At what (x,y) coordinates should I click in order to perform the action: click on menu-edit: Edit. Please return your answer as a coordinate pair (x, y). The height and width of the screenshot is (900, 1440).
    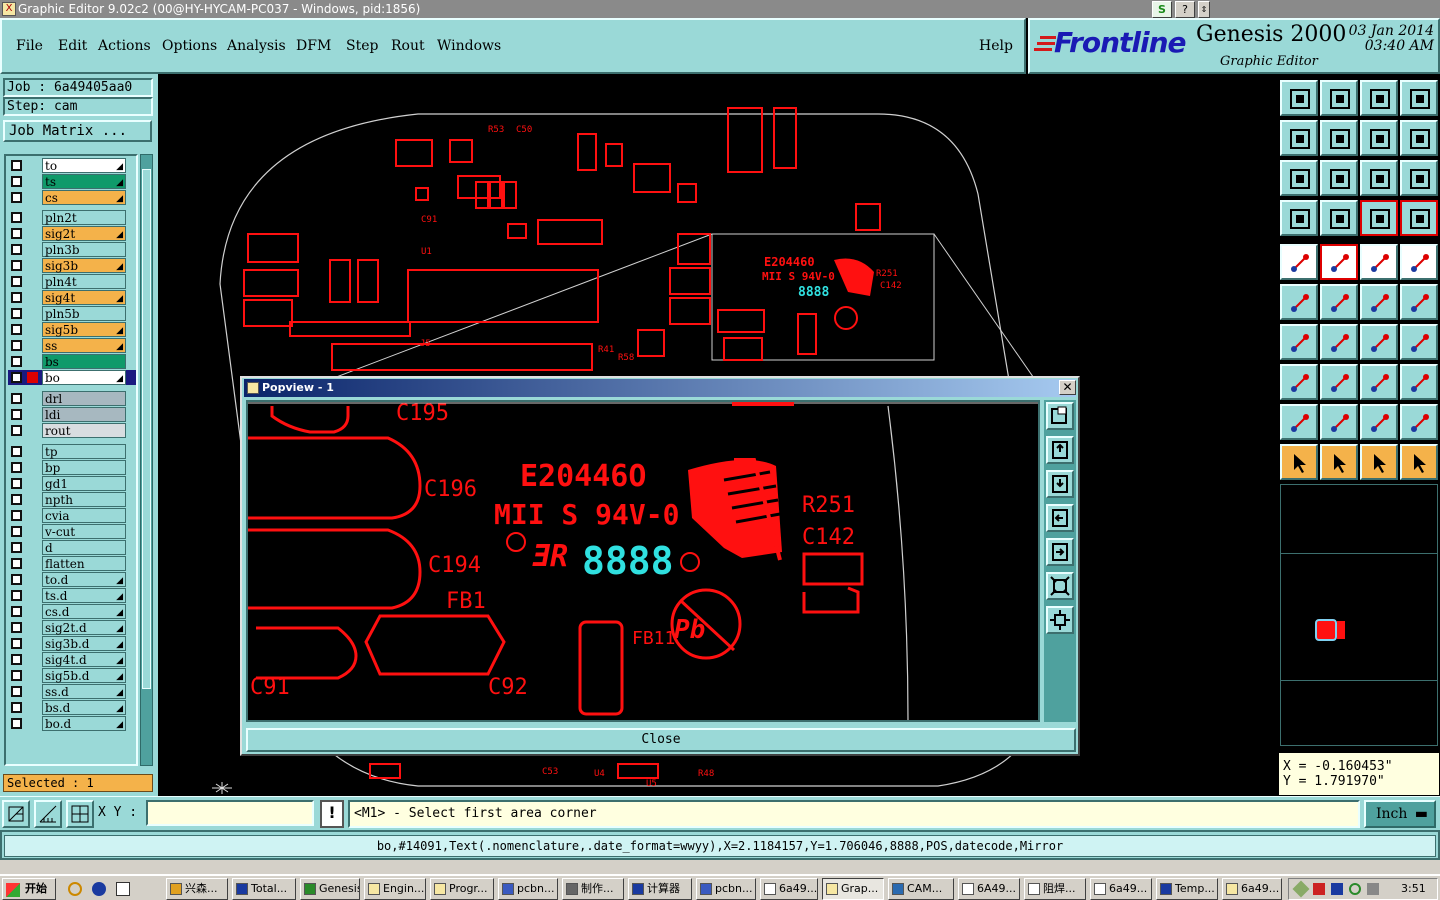
    Looking at the image, I should click on (72, 46).